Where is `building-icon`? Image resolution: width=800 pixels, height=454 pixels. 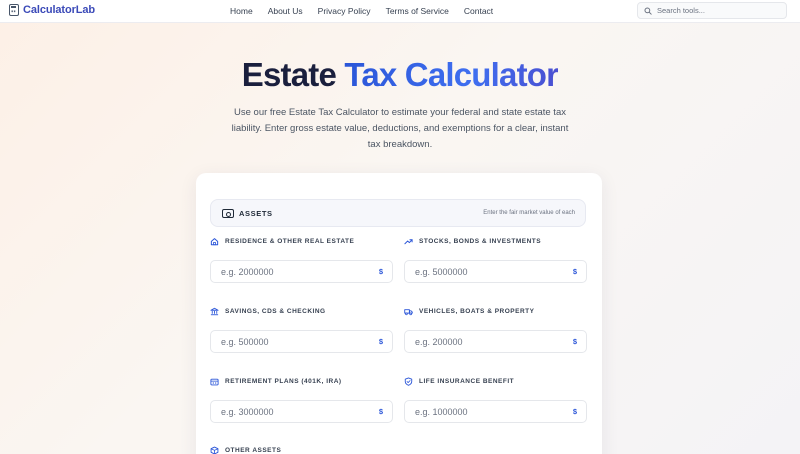
building-icon is located at coordinates (214, 381).